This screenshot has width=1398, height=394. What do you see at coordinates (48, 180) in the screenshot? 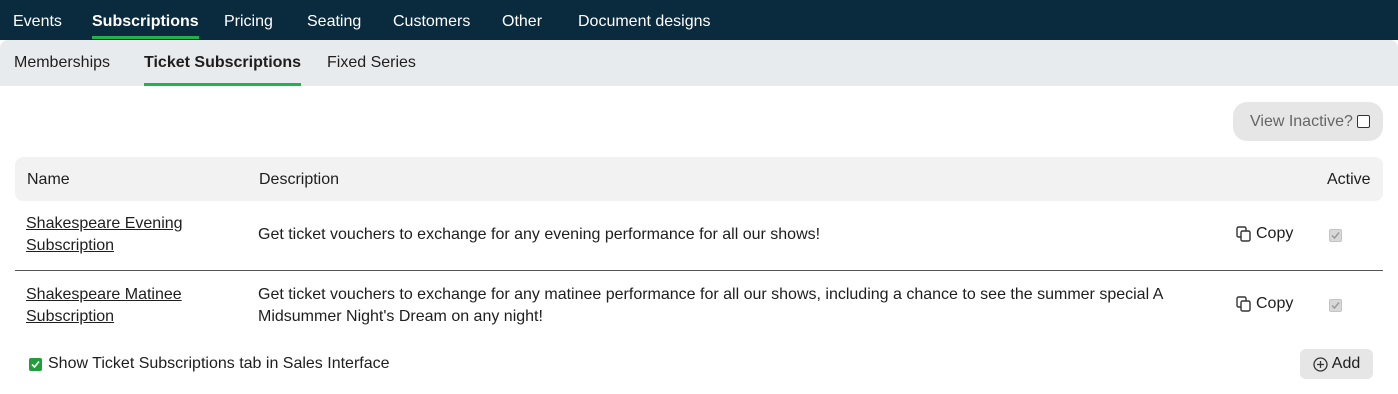
I see `column-header-name: Name` at bounding box center [48, 180].